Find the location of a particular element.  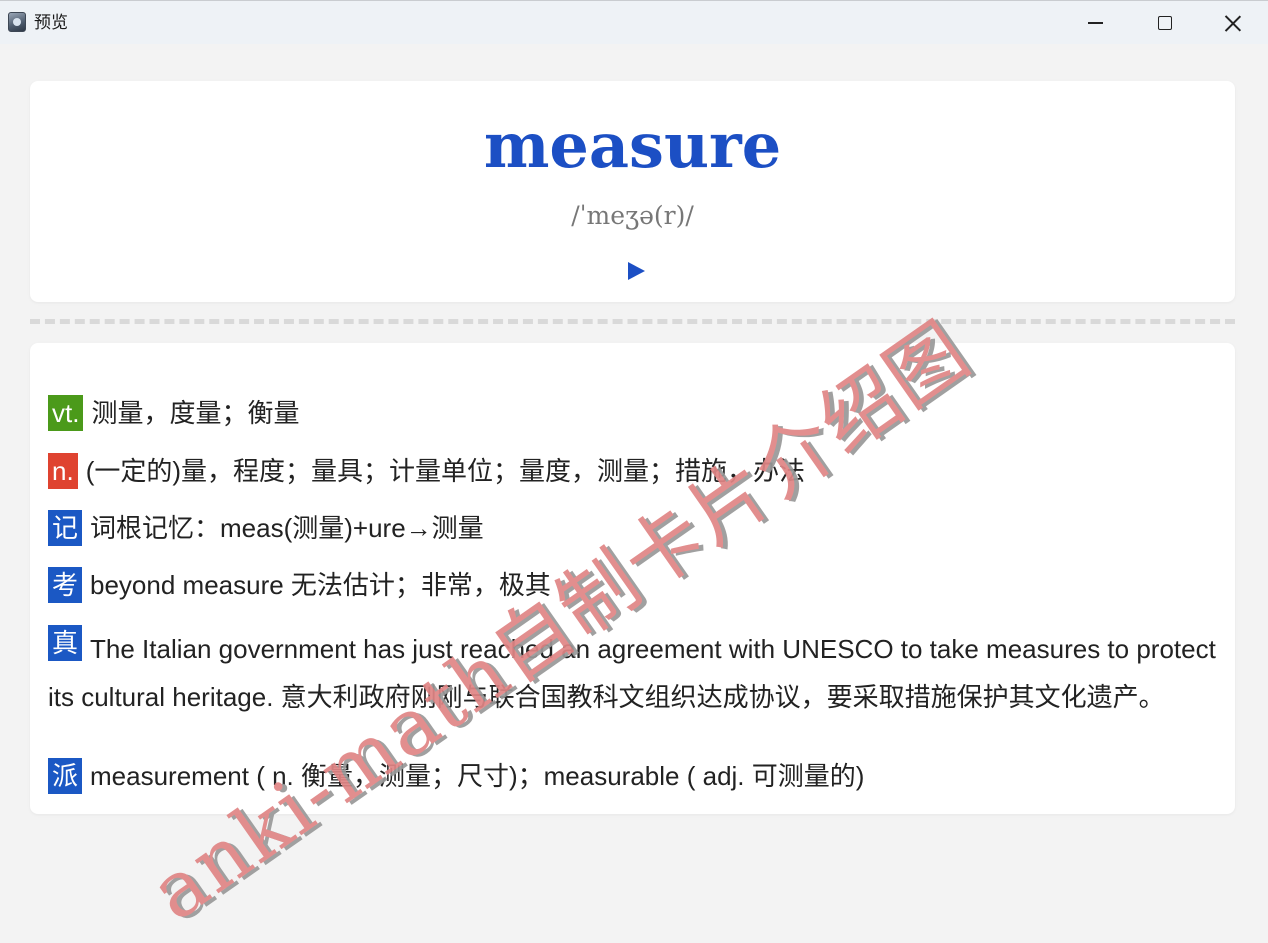

window-title: 预览 is located at coordinates (51, 22).